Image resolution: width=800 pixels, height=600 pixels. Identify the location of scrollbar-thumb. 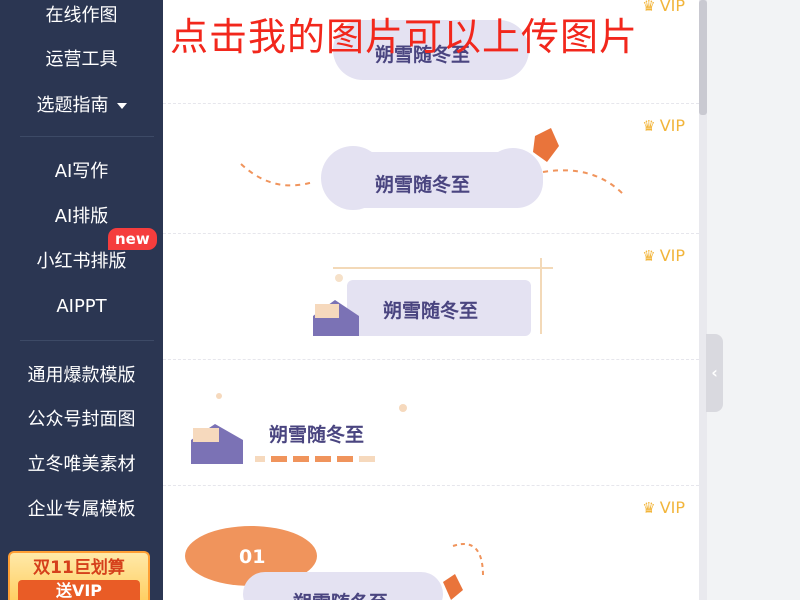
(703, 57).